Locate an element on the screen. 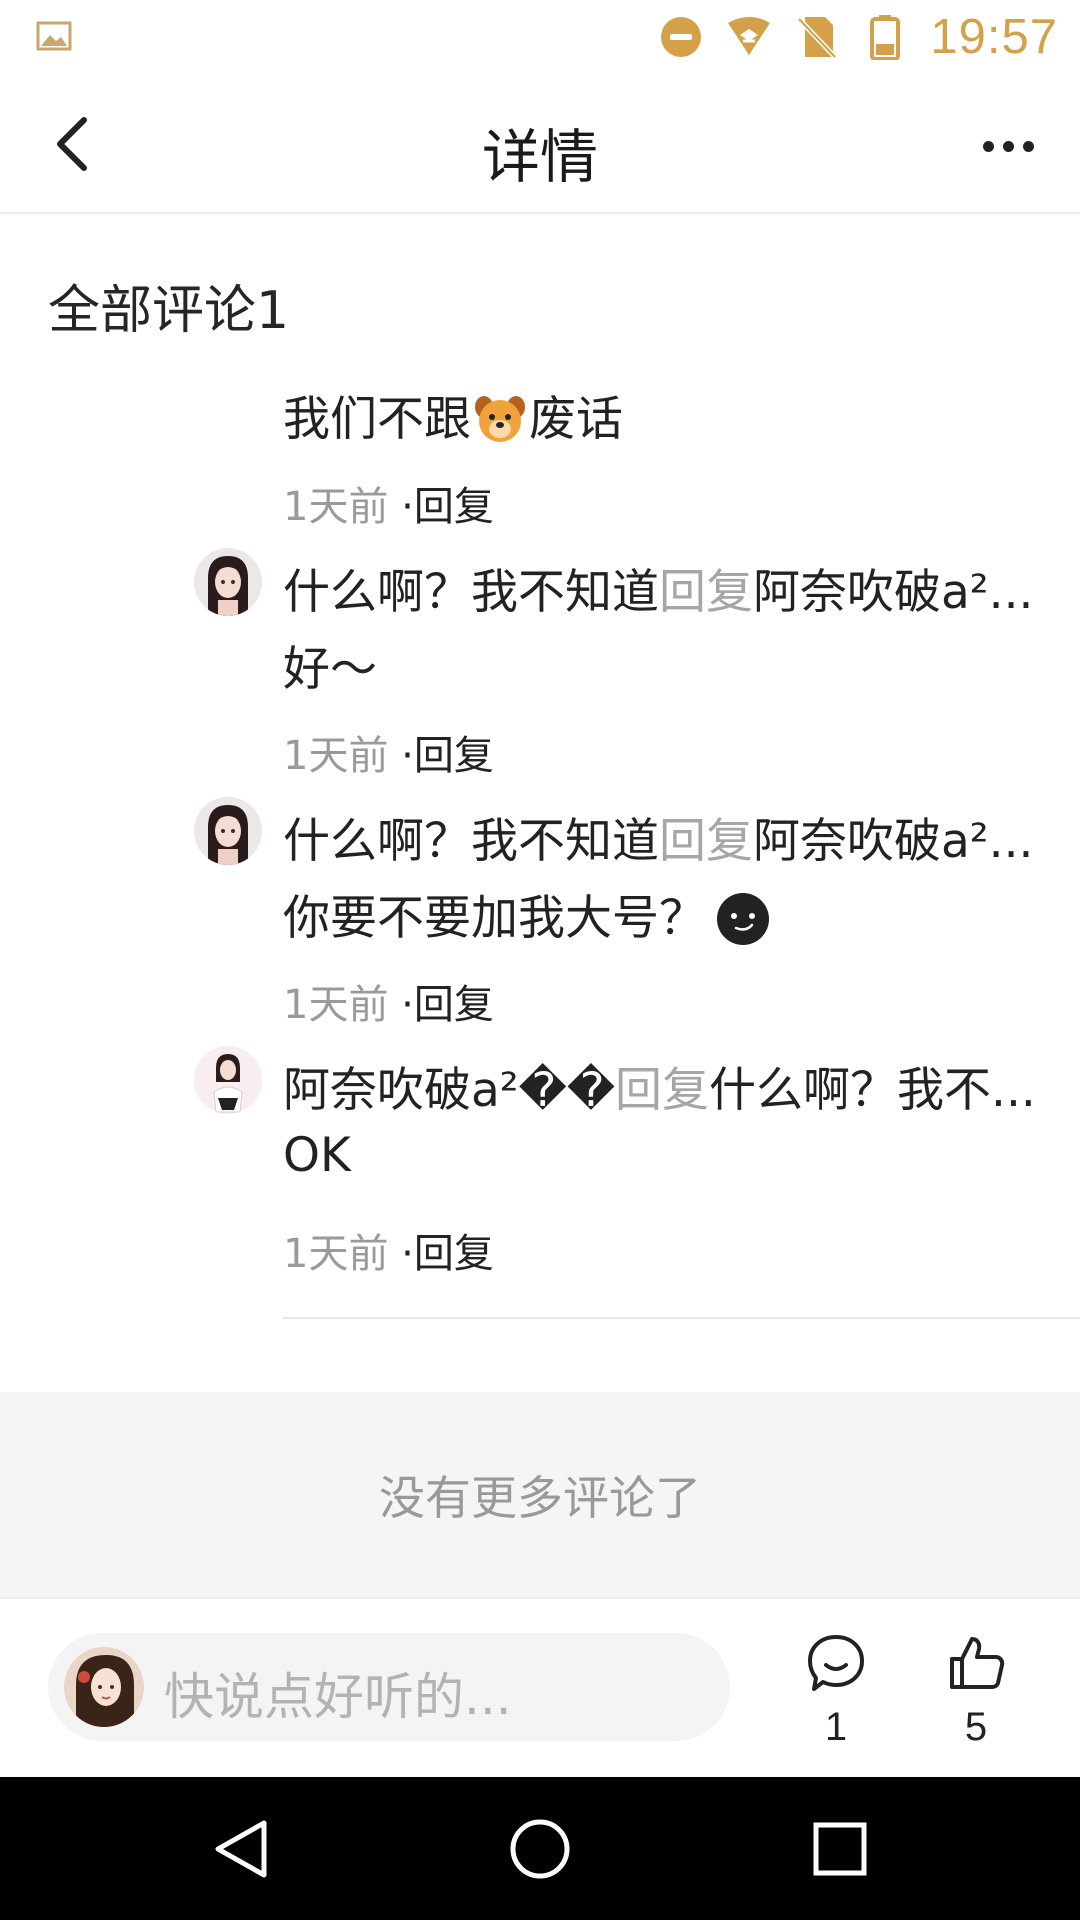  wifi-icon is located at coordinates (749, 37).